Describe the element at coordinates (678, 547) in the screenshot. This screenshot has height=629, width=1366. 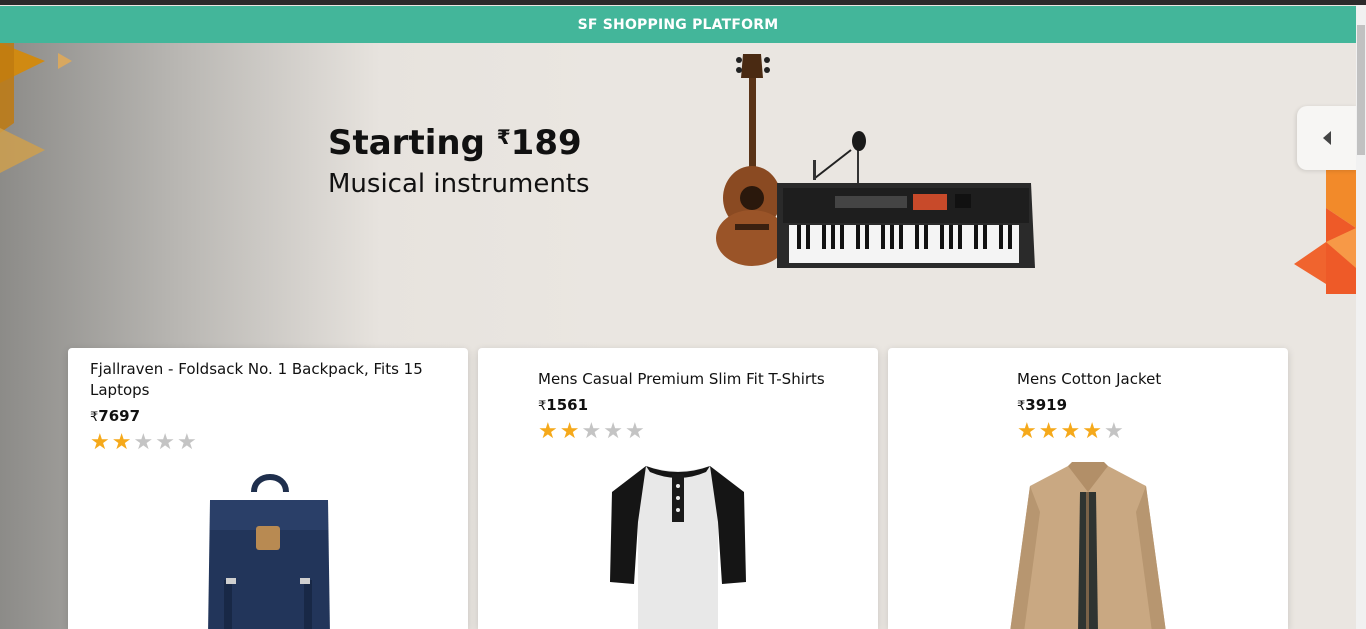
I see `tshirt-image` at that location.